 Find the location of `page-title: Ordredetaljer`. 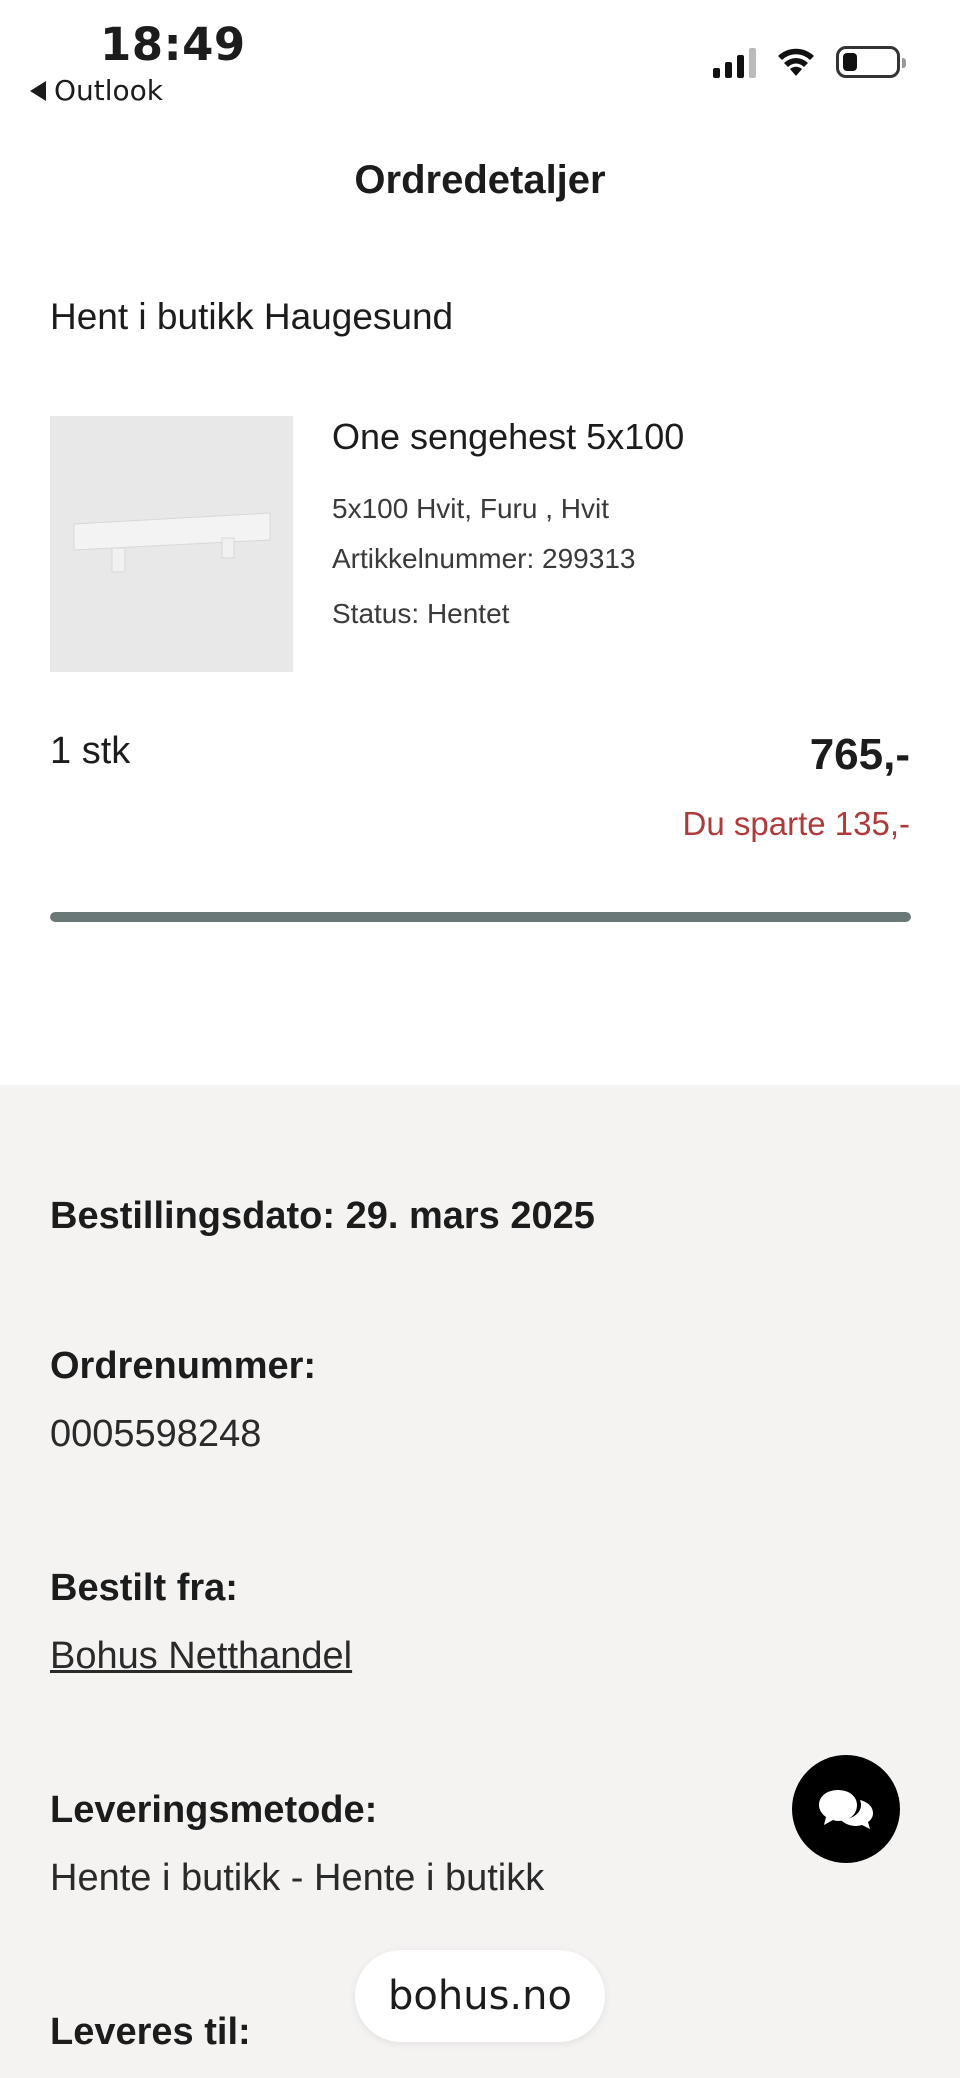

page-title: Ordredetaljer is located at coordinates (480, 180).